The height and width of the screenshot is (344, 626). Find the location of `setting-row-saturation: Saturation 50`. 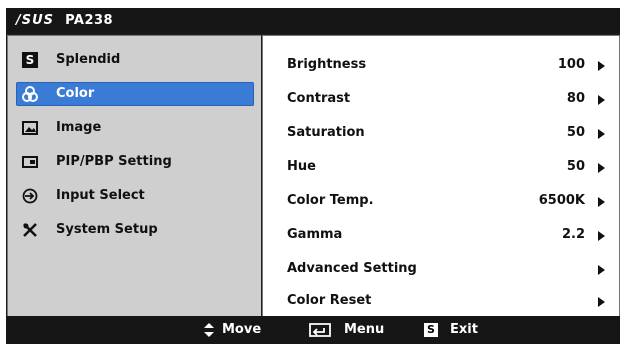

setting-row-saturation: Saturation 50 is located at coordinates (441, 133).